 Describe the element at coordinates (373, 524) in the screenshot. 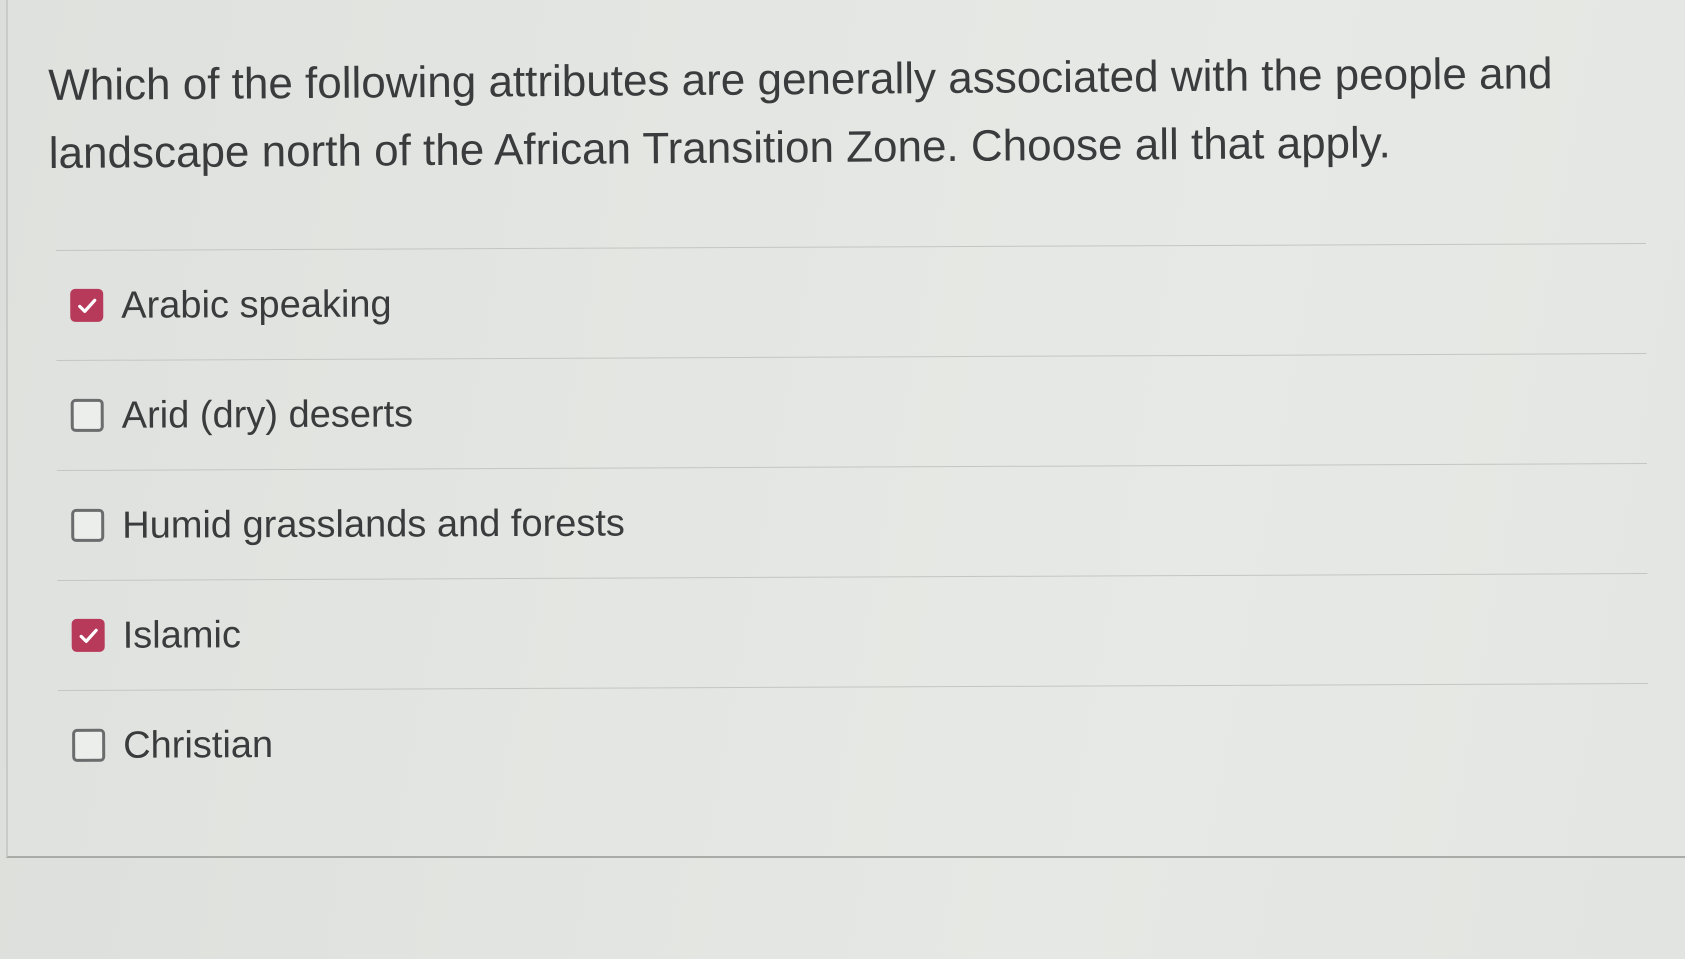

I see `option-label: Humid grasslands and forests` at that location.